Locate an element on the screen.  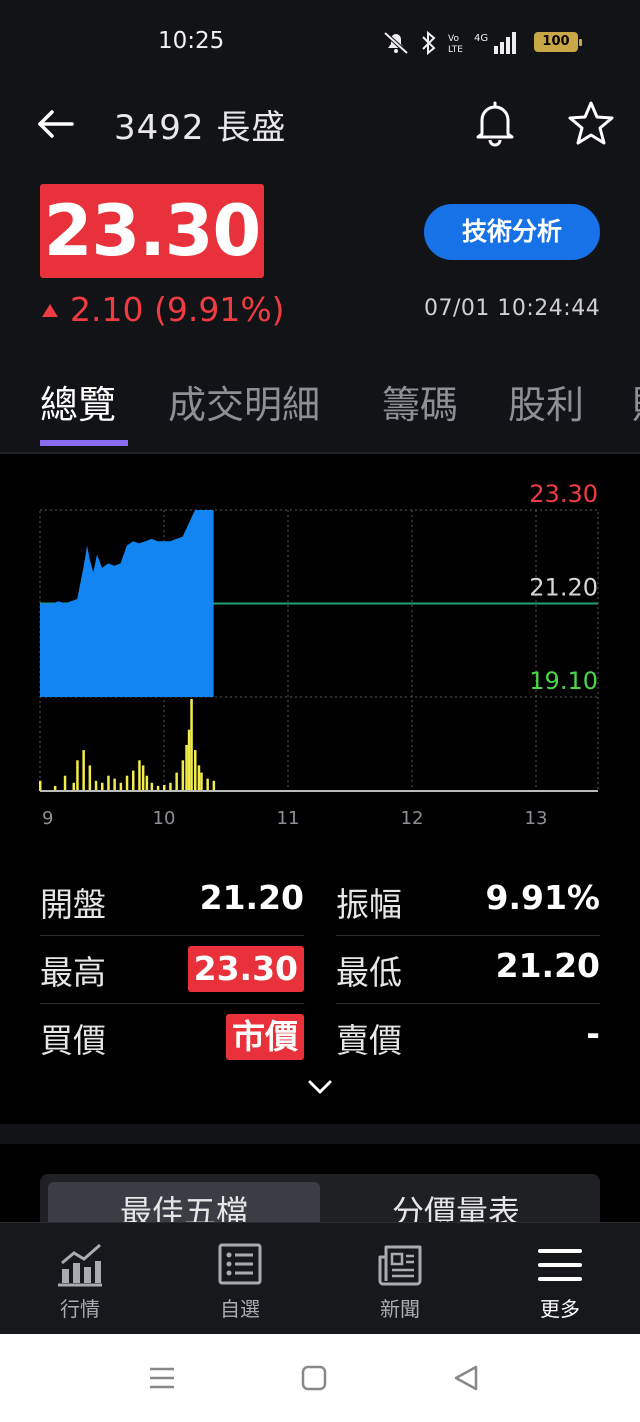
status-time: 10:25 is located at coordinates (191, 41).